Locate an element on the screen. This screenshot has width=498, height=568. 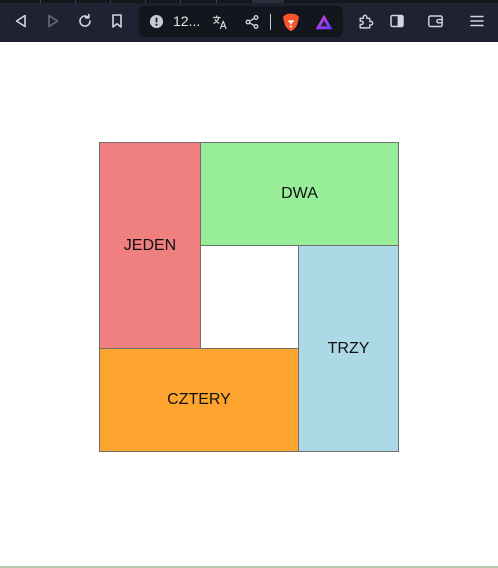
sidebar-icon is located at coordinates (397, 21).